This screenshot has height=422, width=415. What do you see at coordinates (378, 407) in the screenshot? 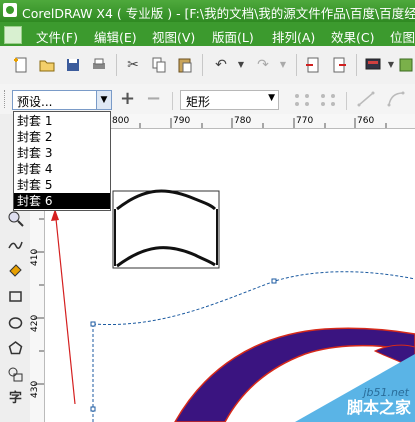
I see `watermark-name: 脚本之家` at bounding box center [378, 407].